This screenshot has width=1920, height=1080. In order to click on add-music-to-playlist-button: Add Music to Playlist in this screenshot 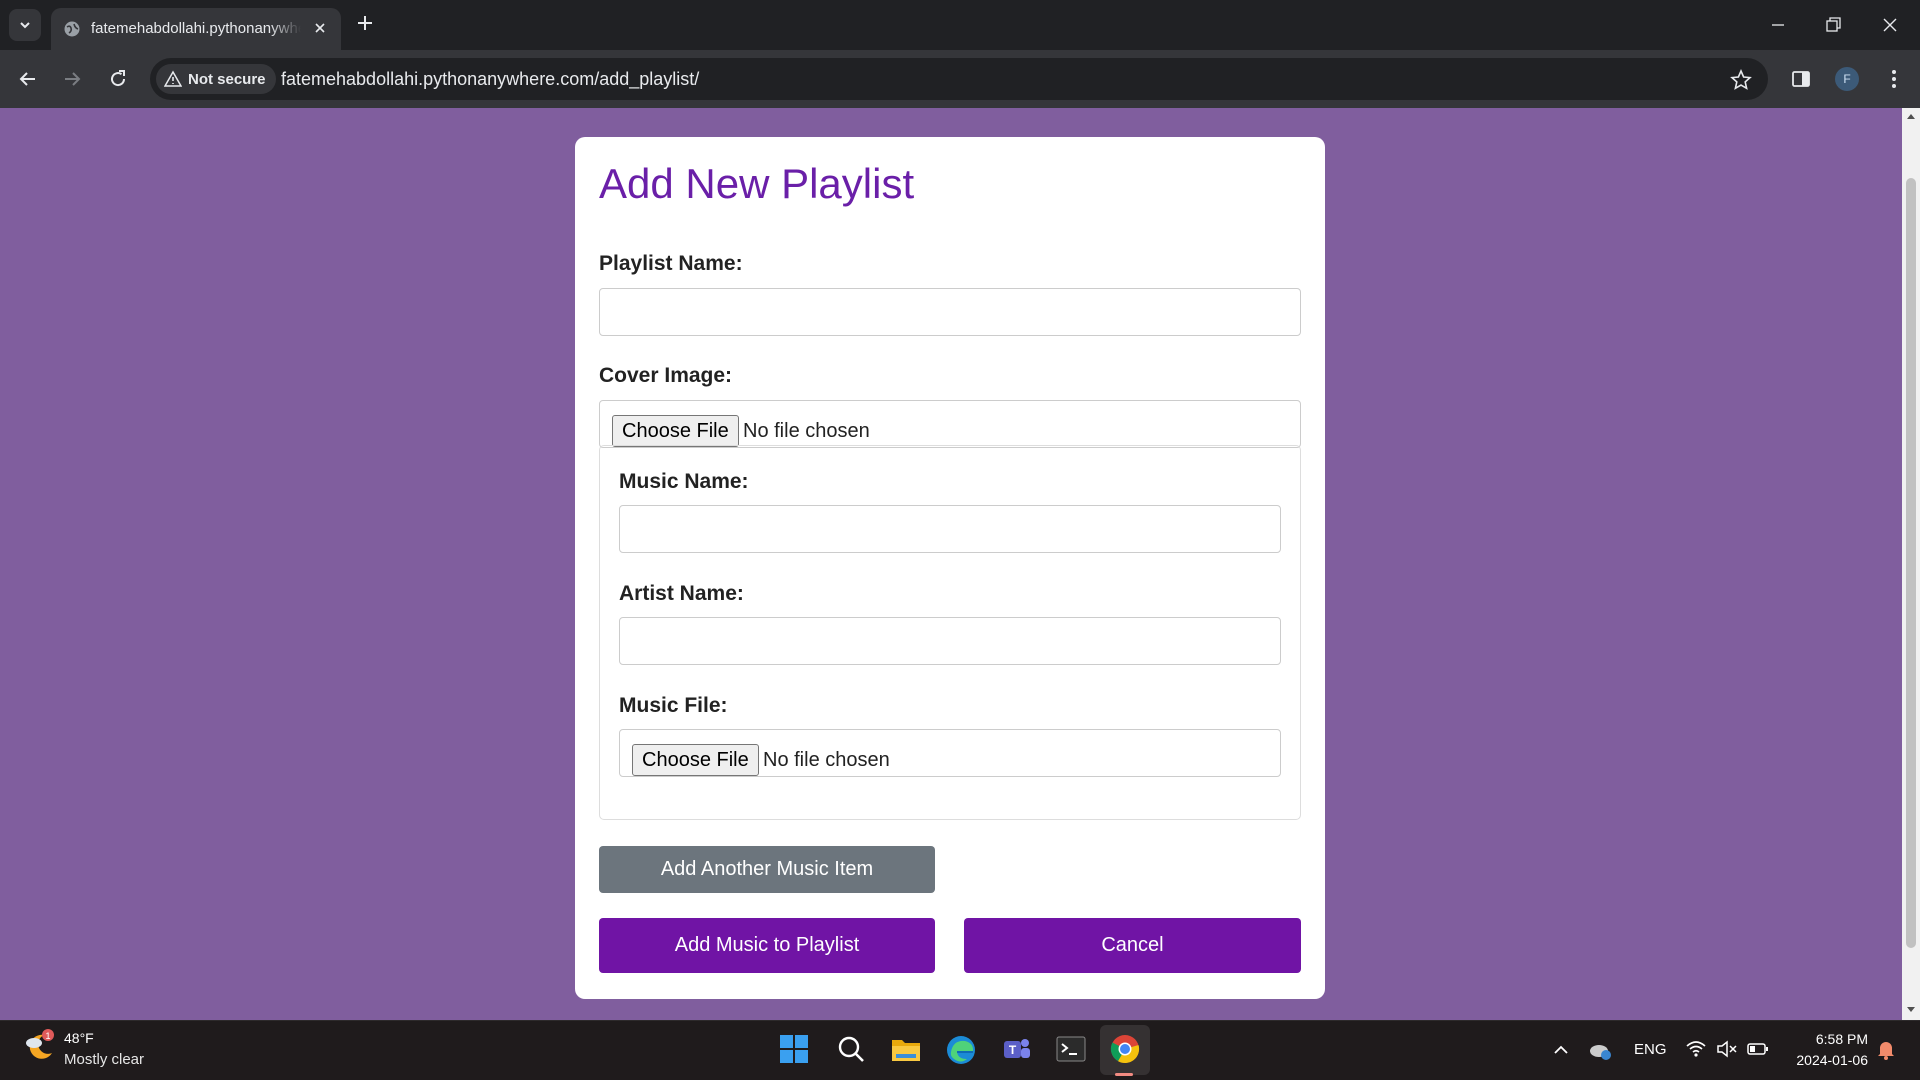, I will do `click(767, 945)`.